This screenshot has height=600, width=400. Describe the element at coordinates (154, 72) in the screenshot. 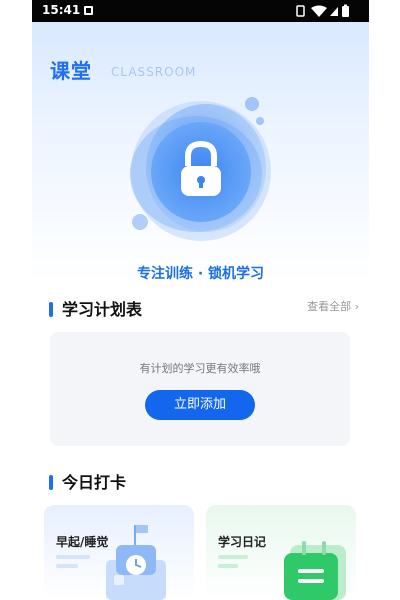

I see `page-subtitle: CLASSROOM` at that location.